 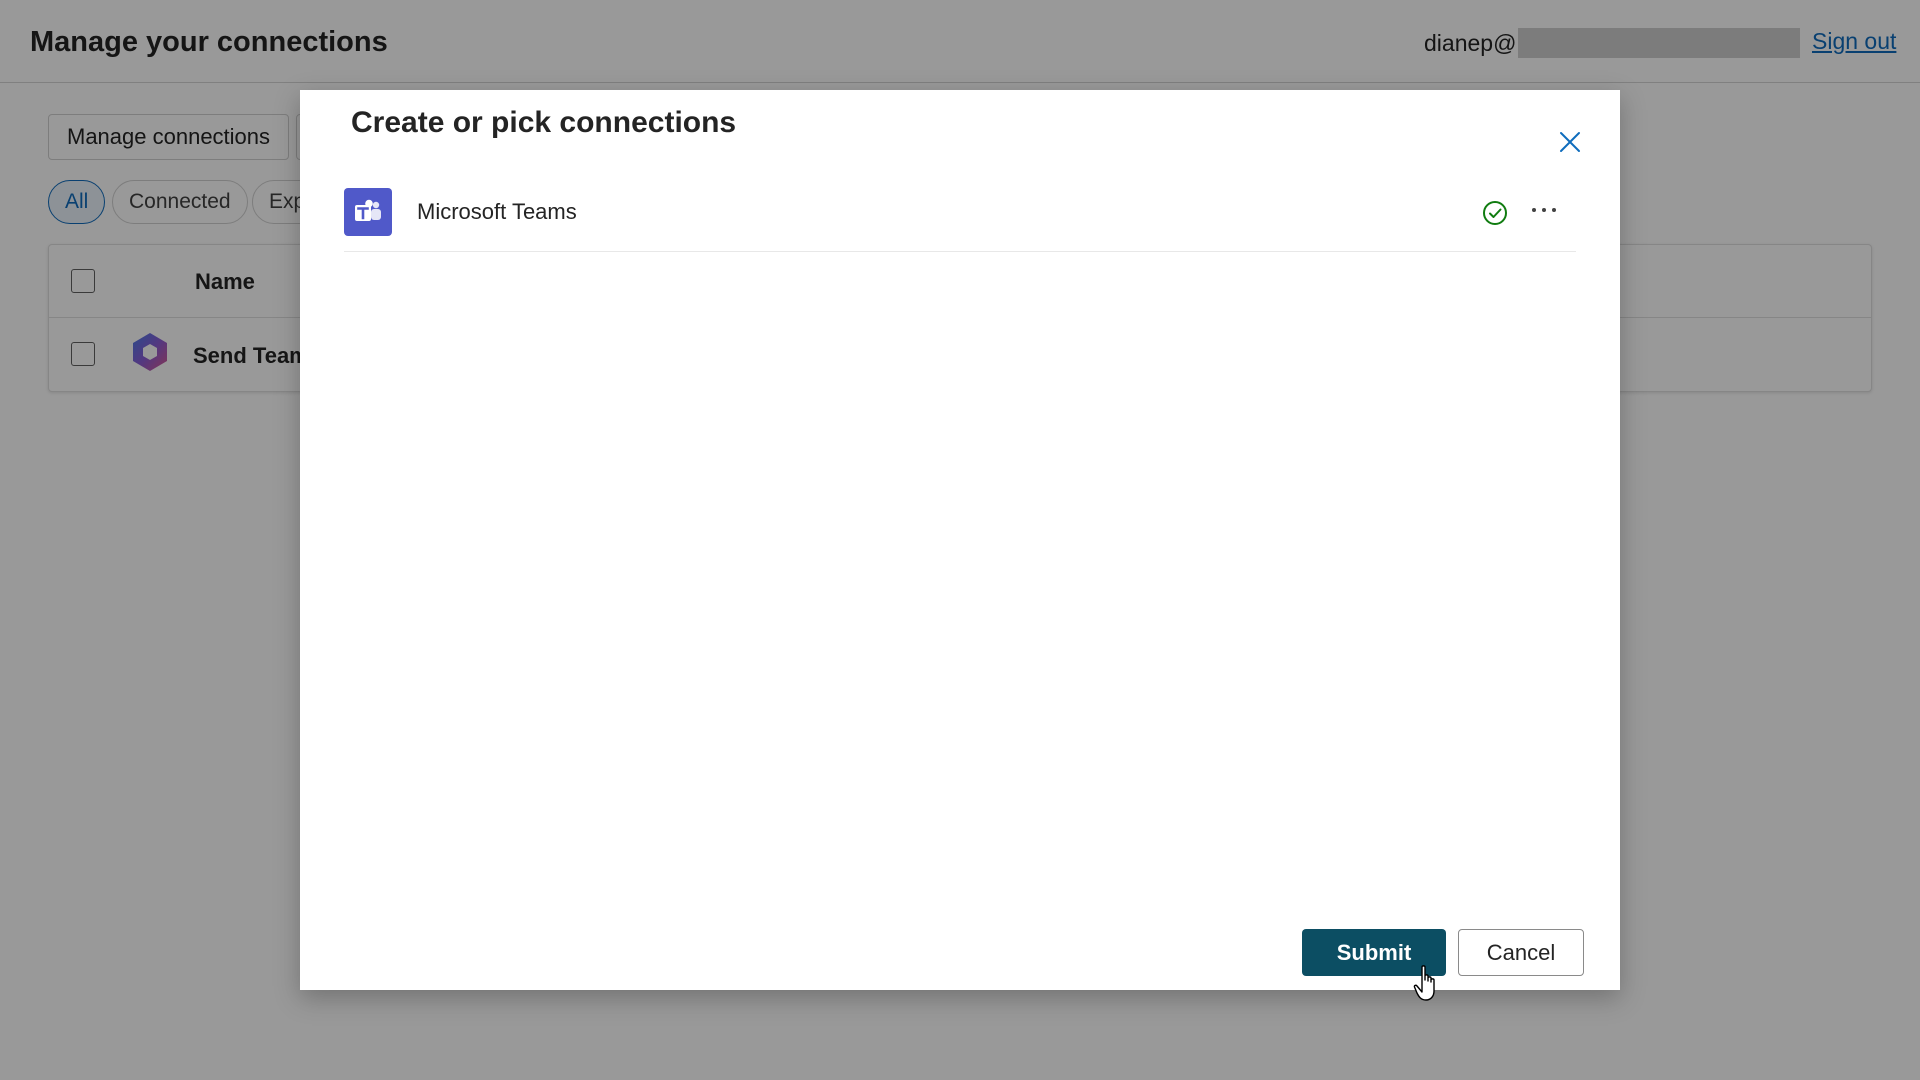 I want to click on connection-row-microsoft-teams: Microsoft Teams, so click(x=960, y=219).